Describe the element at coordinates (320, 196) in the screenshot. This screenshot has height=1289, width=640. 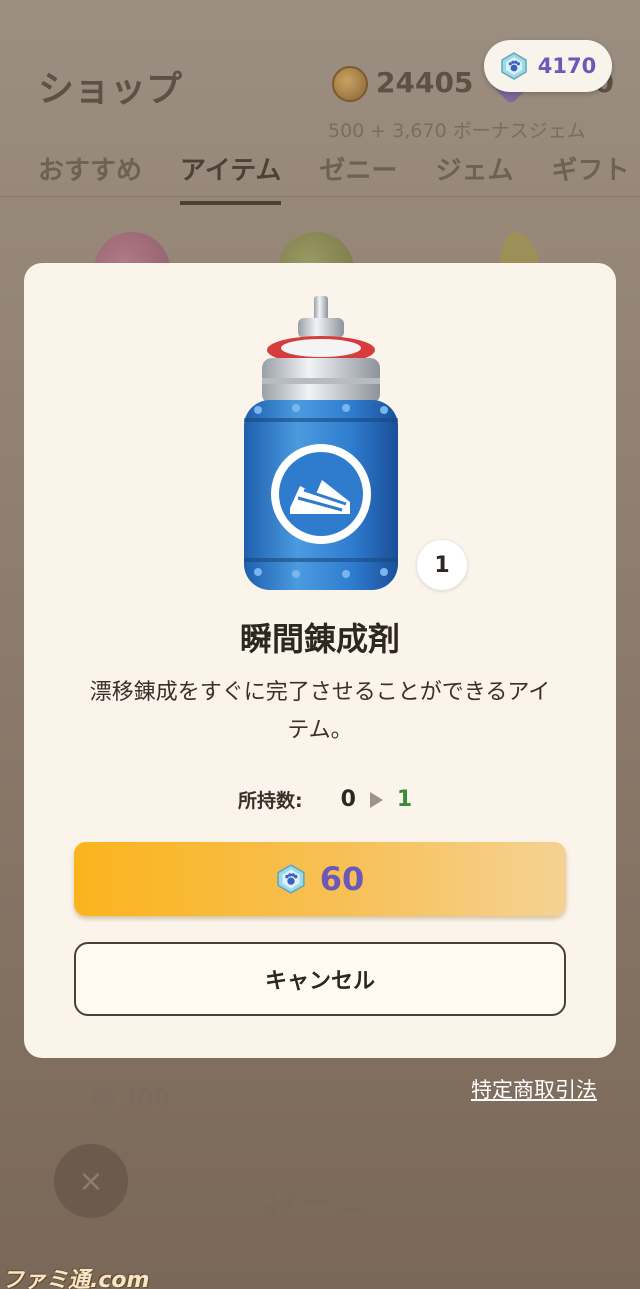
I see `tab-divider` at that location.